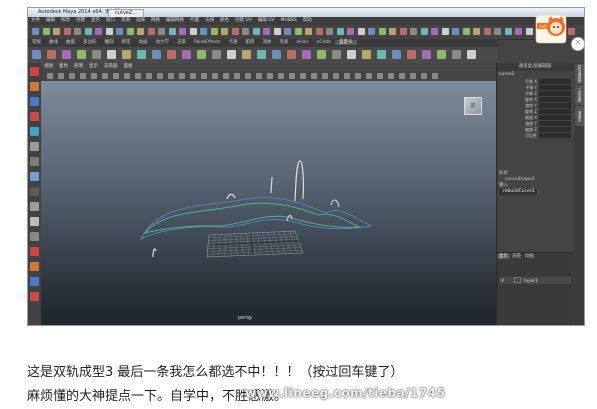 This screenshot has width=597, height=409. What do you see at coordinates (518, 192) in the screenshot?
I see `input-node: rebuildCurve1` at bounding box center [518, 192].